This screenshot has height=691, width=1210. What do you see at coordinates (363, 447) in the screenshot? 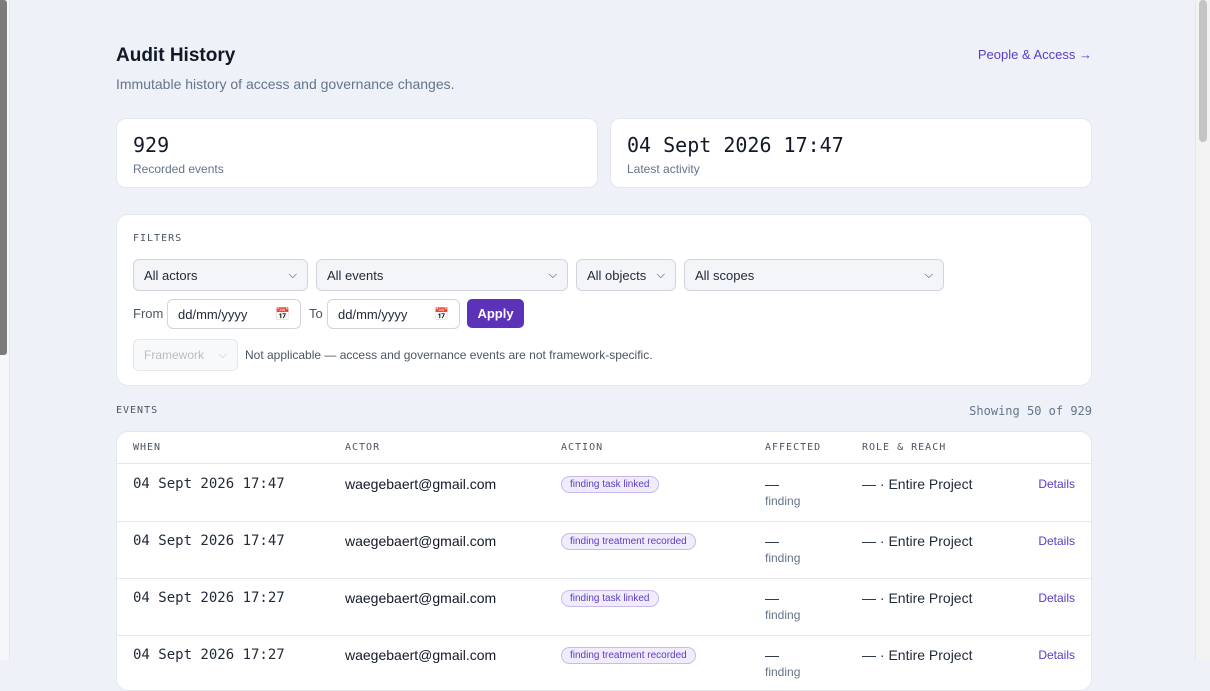
I see `column-header-actor: ACTOR` at bounding box center [363, 447].